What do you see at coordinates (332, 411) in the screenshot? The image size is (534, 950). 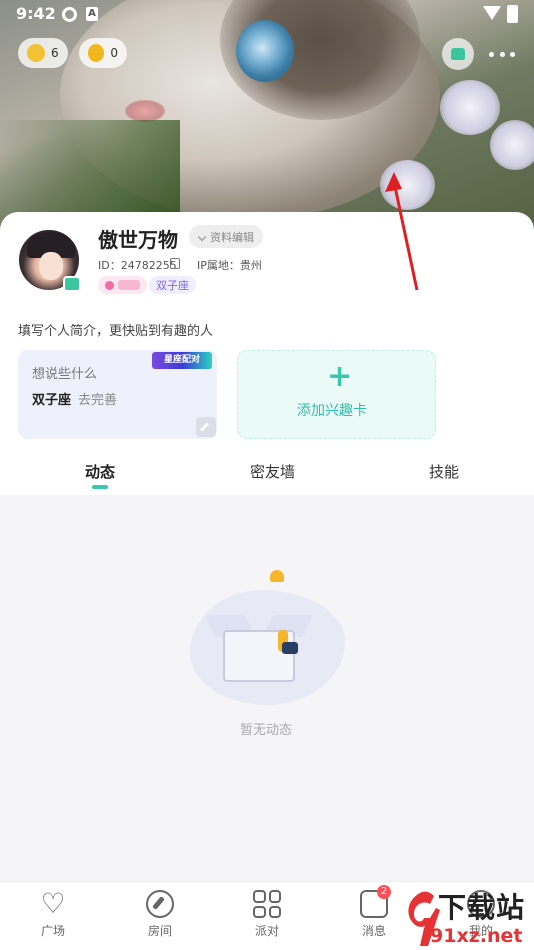 I see `add-interest-label: 添加兴趣卡` at bounding box center [332, 411].